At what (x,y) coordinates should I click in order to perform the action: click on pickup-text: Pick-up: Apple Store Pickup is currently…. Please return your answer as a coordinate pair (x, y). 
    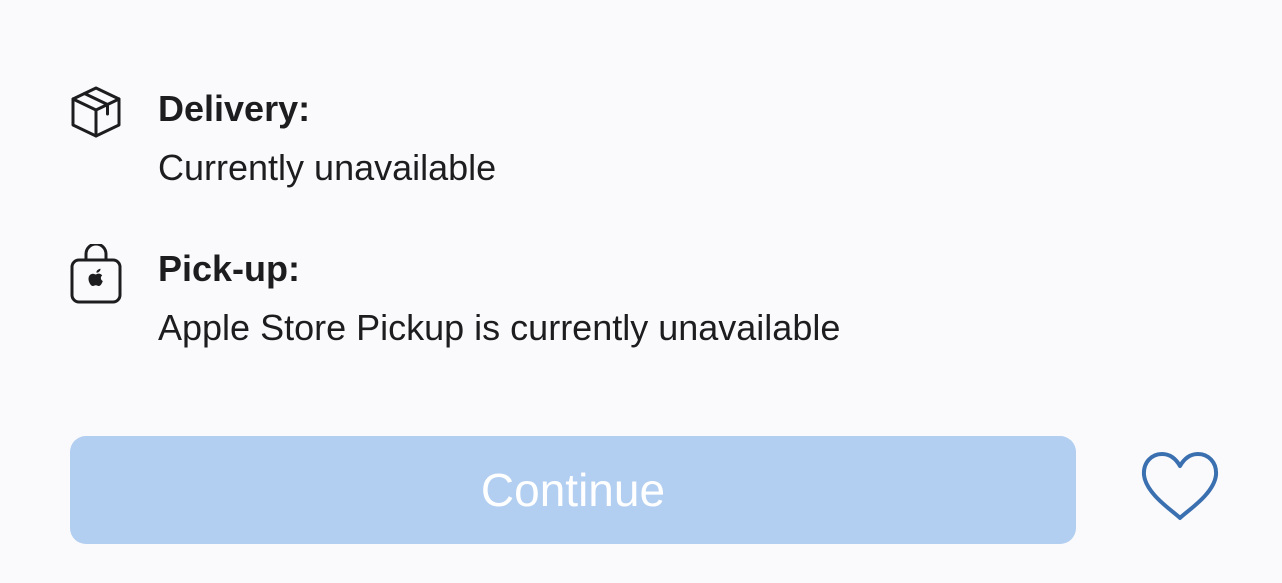
    Looking at the image, I should click on (499, 299).